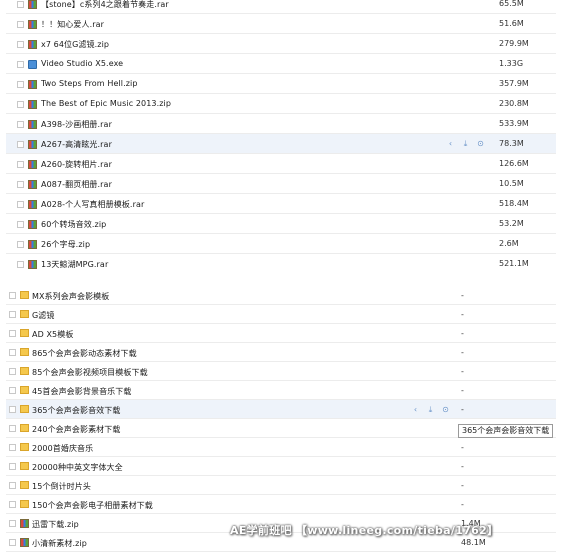  What do you see at coordinates (281, 224) in the screenshot?
I see `file-row: 60个转场音效.zip 53.2M` at bounding box center [281, 224].